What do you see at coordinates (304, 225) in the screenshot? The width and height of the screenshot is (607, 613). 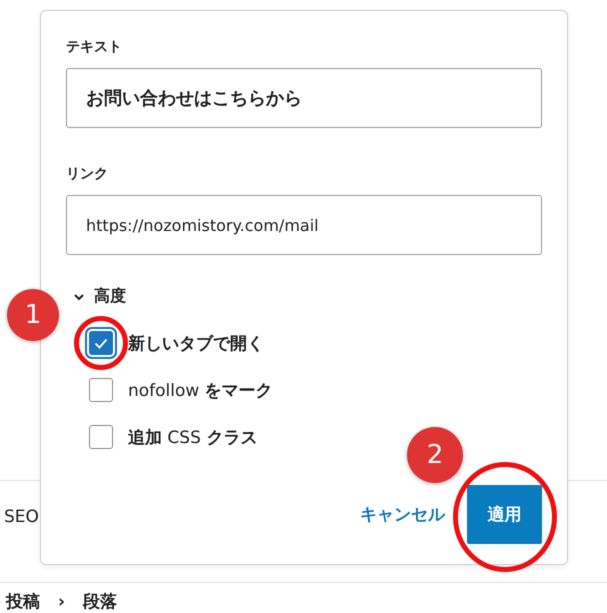 I see `link-field: https://nozomistory.com/mail` at bounding box center [304, 225].